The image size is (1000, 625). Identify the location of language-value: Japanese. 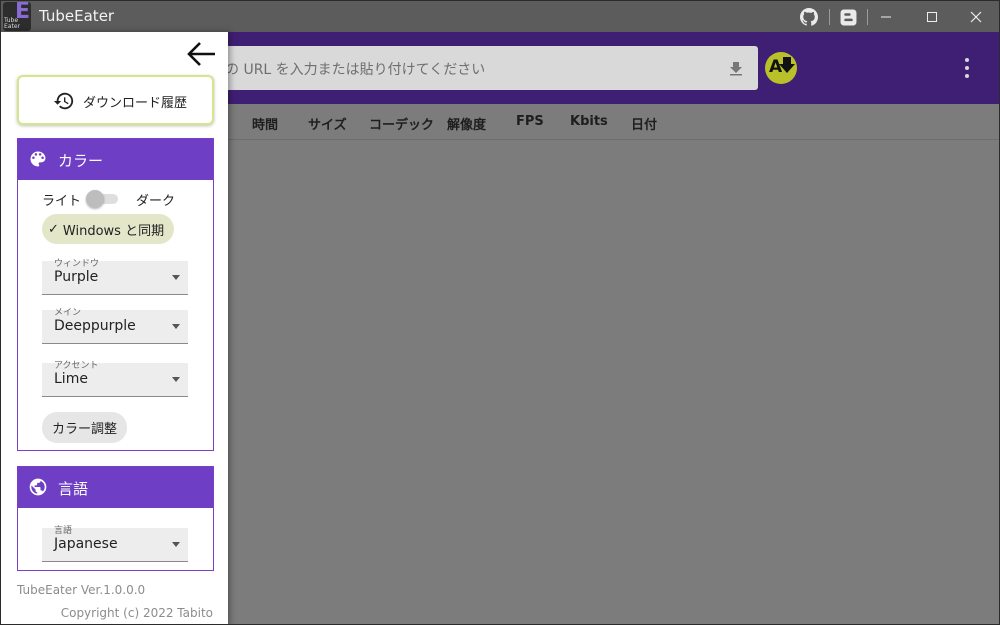
(86, 544).